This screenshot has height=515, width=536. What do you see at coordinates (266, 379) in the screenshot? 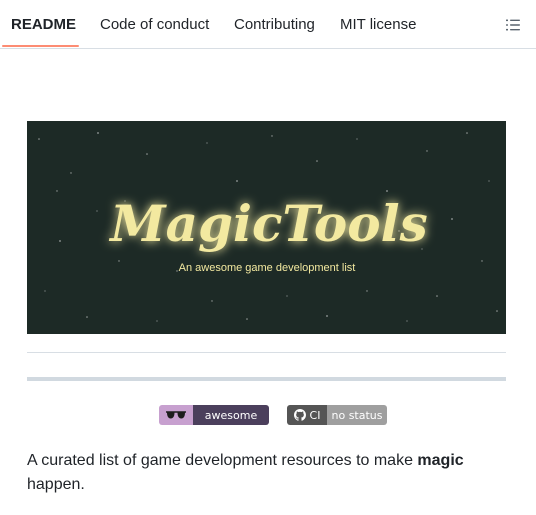
I see `thick-divider` at bounding box center [266, 379].